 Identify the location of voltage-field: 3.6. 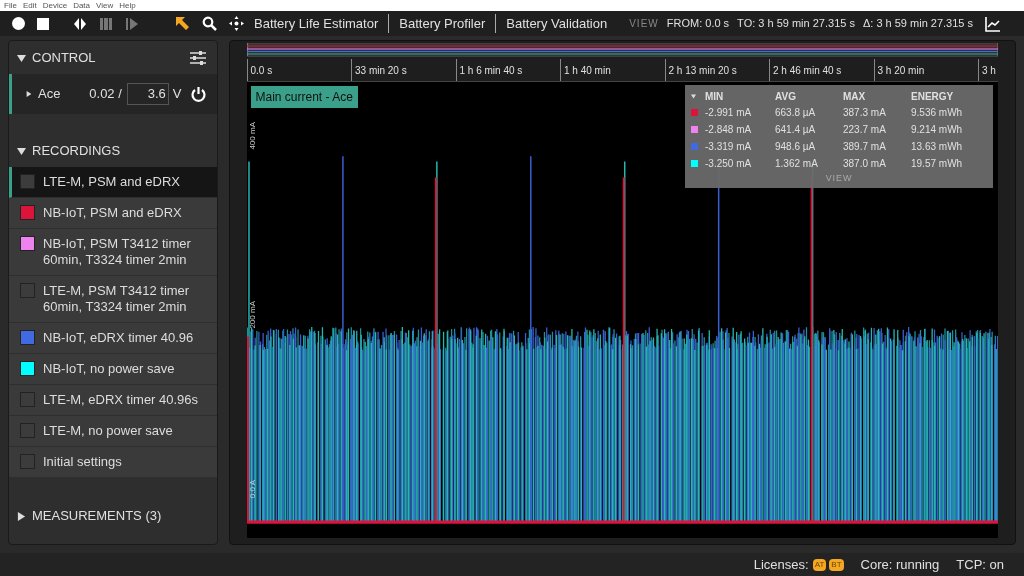
(147, 94).